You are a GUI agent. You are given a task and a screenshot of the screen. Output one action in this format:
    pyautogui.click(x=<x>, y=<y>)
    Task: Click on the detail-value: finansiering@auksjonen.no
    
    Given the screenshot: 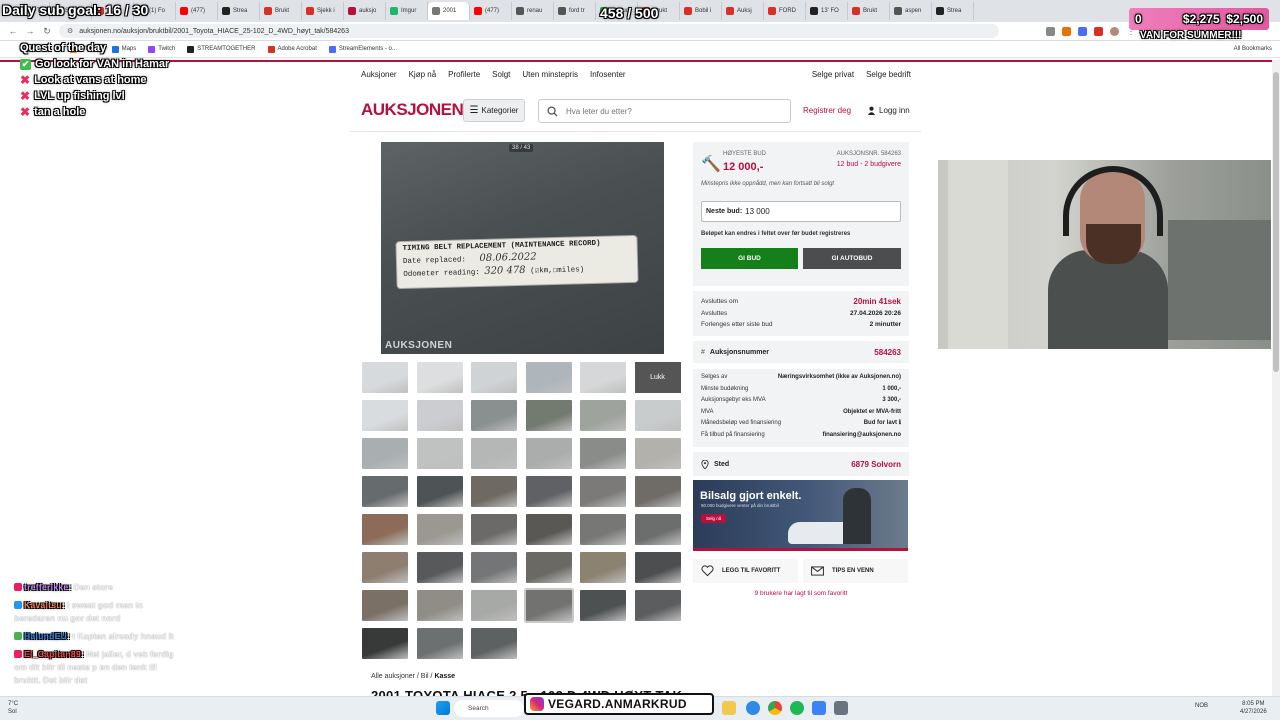 What is the action you would take?
    pyautogui.click(x=861, y=436)
    